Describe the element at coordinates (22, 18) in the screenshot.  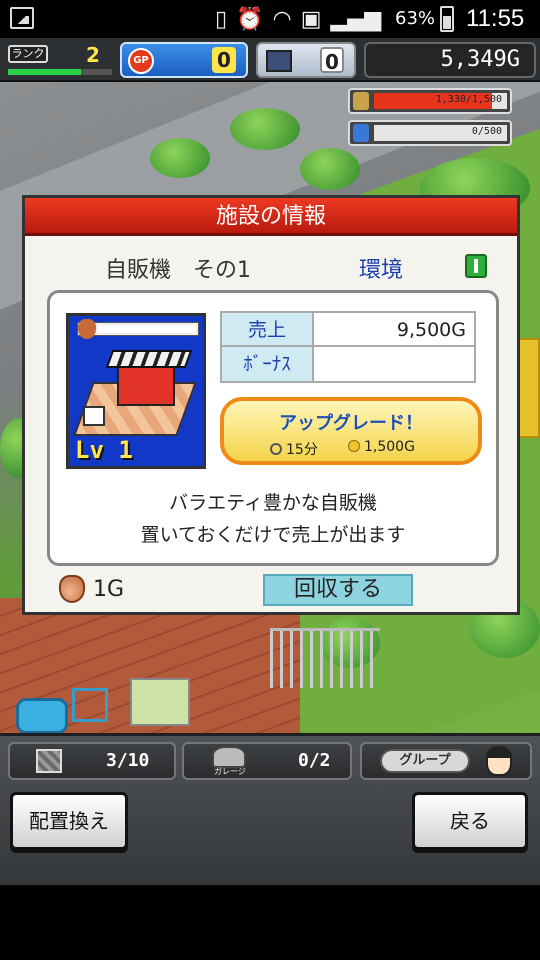
I see `gallery-icon` at that location.